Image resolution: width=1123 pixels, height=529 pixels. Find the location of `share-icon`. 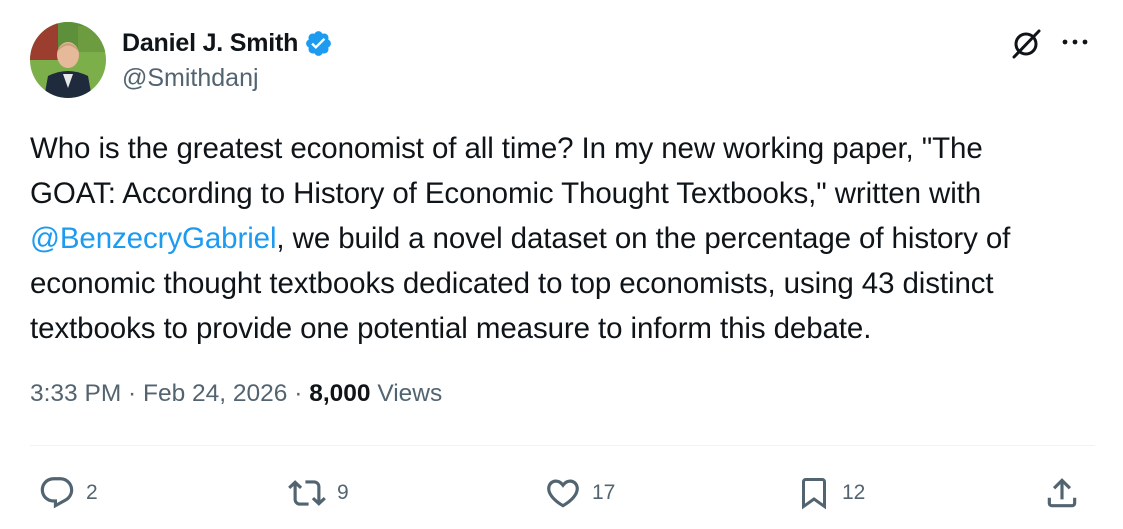

share-icon is located at coordinates (1062, 493).